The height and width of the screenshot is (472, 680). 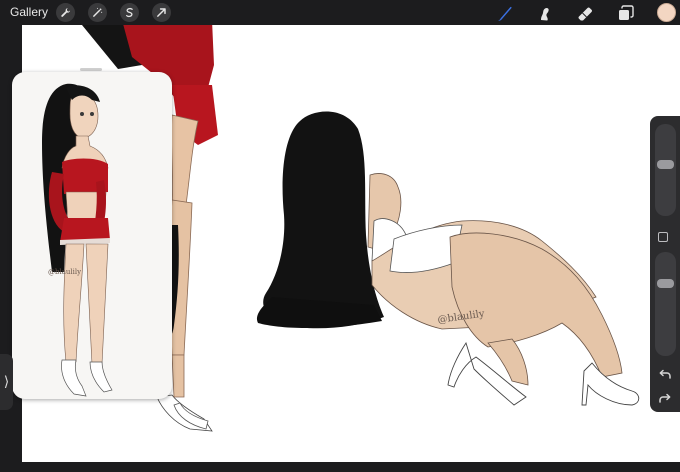 What do you see at coordinates (97, 12) in the screenshot?
I see `magic-wand-icon` at bounding box center [97, 12].